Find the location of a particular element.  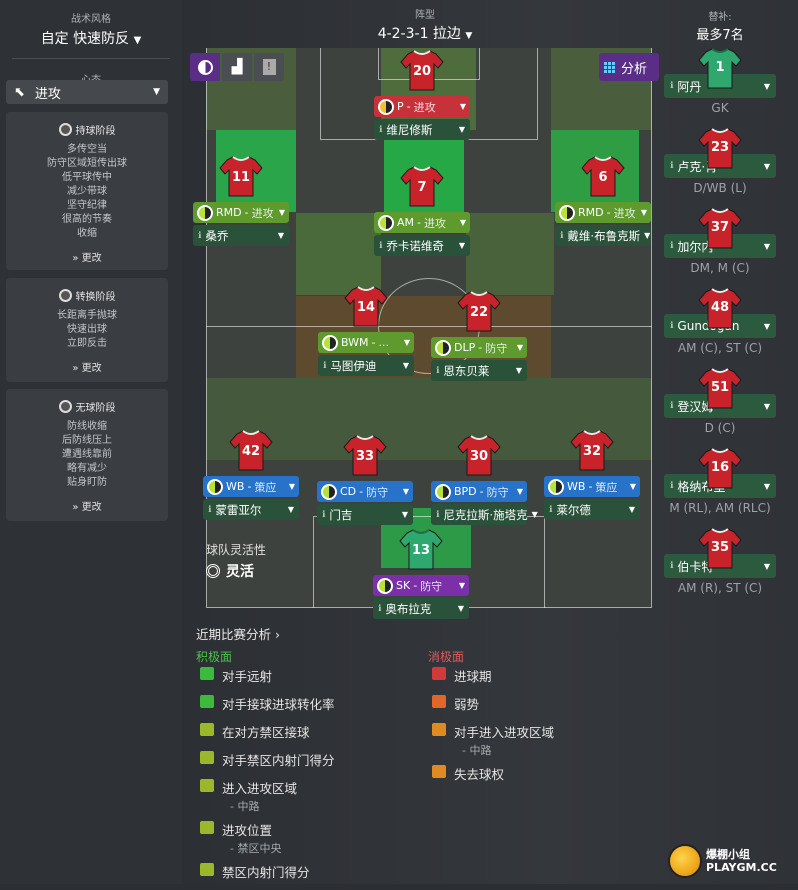

player-name-selector: ℹ 尼克拉斯·施塔克 ▼ is located at coordinates (484, 514).